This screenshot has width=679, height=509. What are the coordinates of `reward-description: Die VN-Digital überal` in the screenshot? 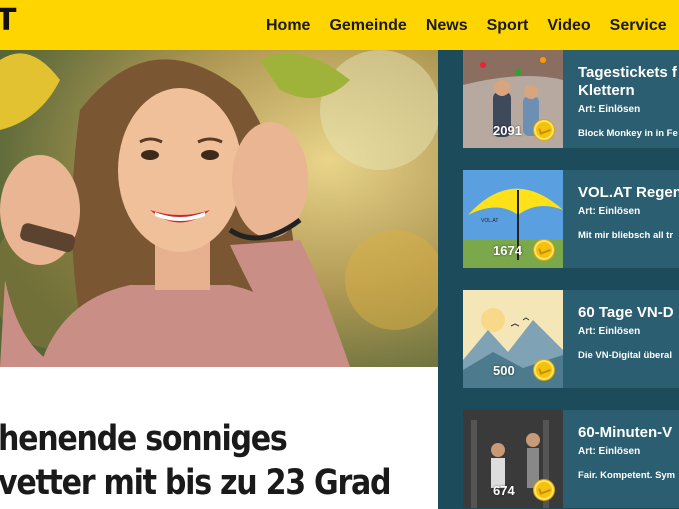 It's located at (625, 355).